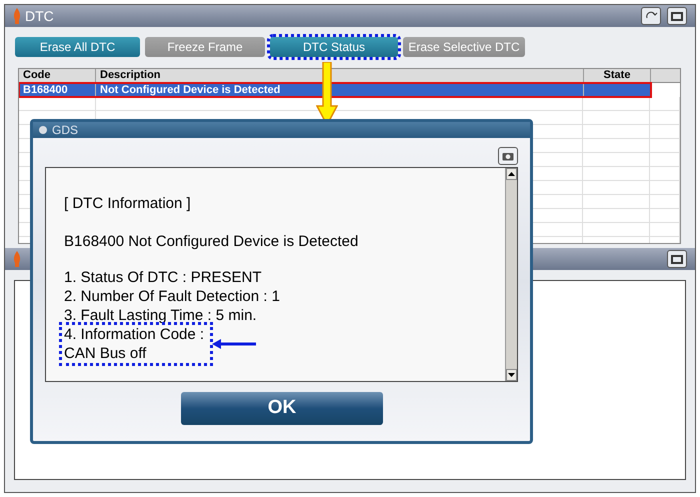 This screenshot has width=700, height=497. Describe the element at coordinates (234, 344) in the screenshot. I see `left-arrow` at that location.